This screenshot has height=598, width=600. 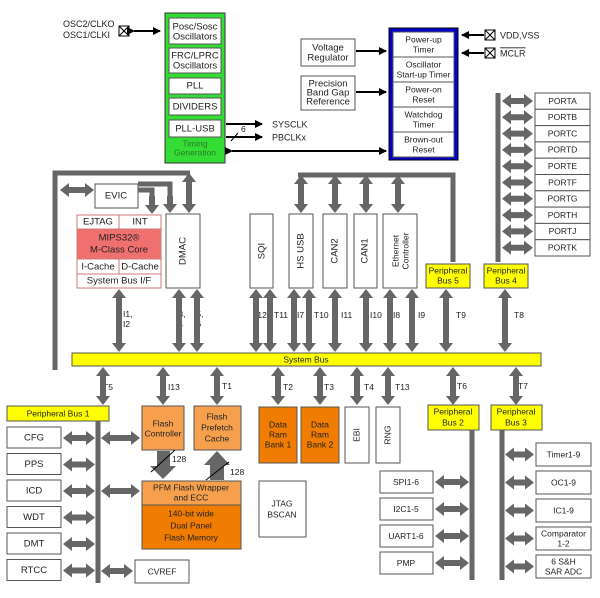 I want to click on pb3-item-label: 6 S&H, so click(x=563, y=561).